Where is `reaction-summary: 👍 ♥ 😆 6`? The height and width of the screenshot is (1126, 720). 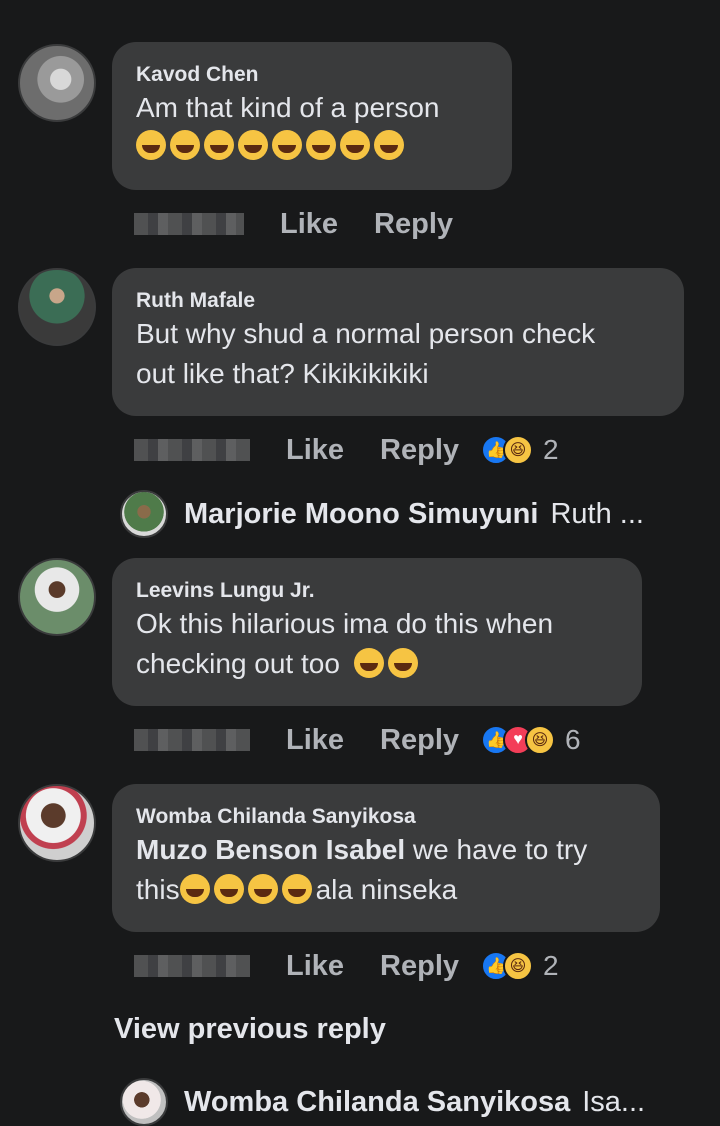 reaction-summary: 👍 ♥ 😆 6 is located at coordinates (531, 740).